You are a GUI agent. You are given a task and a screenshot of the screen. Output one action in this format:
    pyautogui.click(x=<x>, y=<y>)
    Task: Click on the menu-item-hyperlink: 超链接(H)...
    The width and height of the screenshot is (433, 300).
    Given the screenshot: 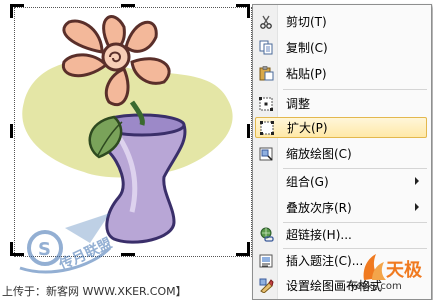 What is the action you would take?
    pyautogui.click(x=341, y=234)
    